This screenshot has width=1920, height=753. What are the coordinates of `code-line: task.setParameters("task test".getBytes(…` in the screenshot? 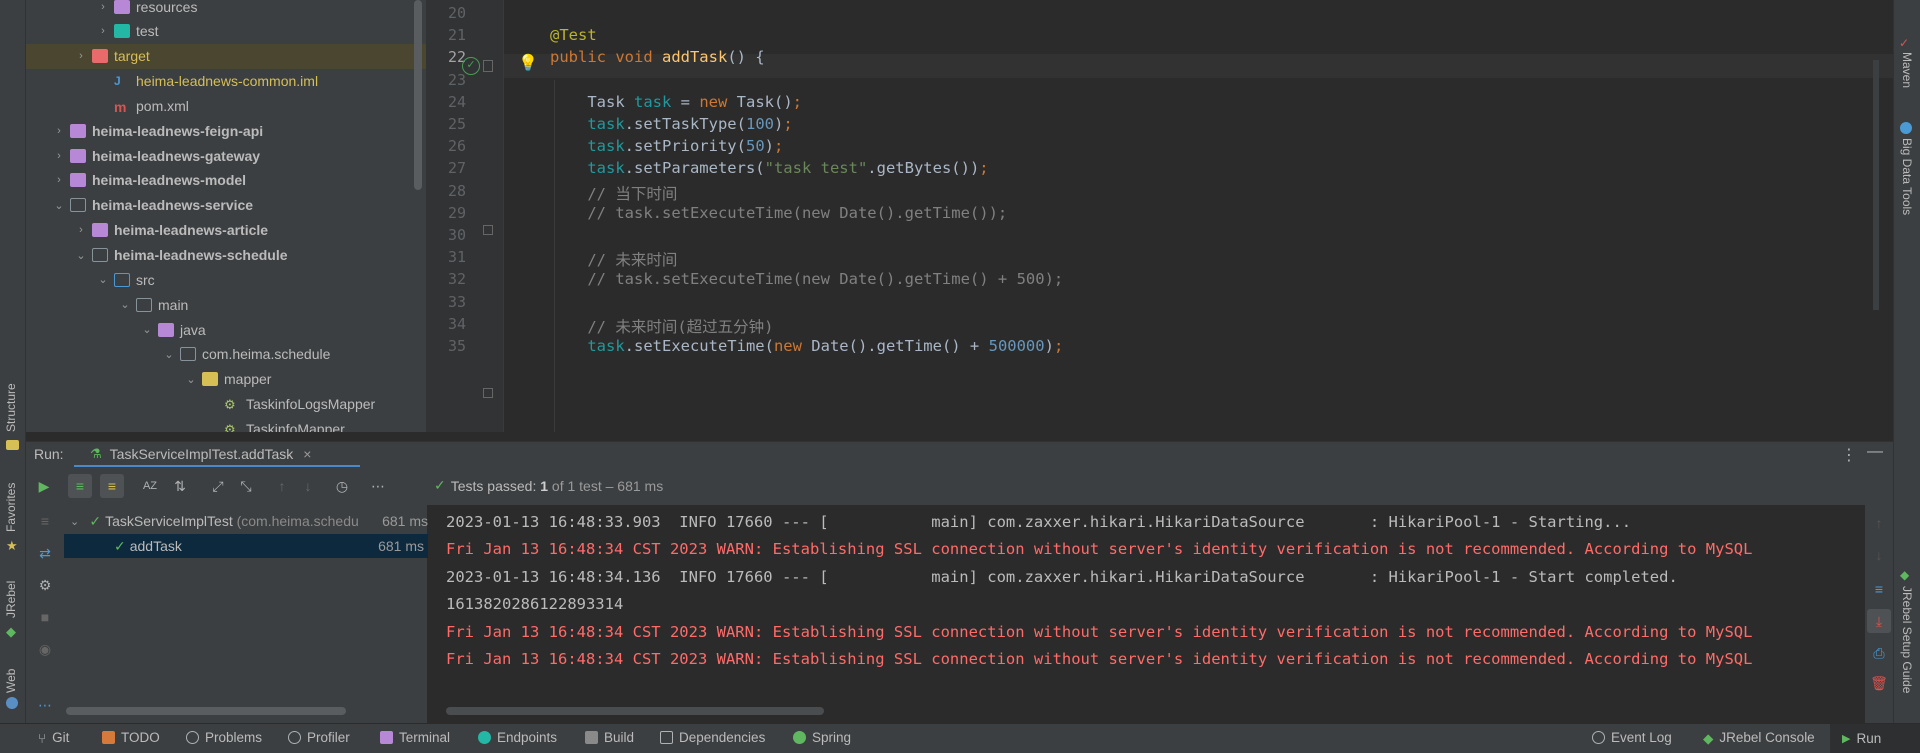 It's located at (769, 168).